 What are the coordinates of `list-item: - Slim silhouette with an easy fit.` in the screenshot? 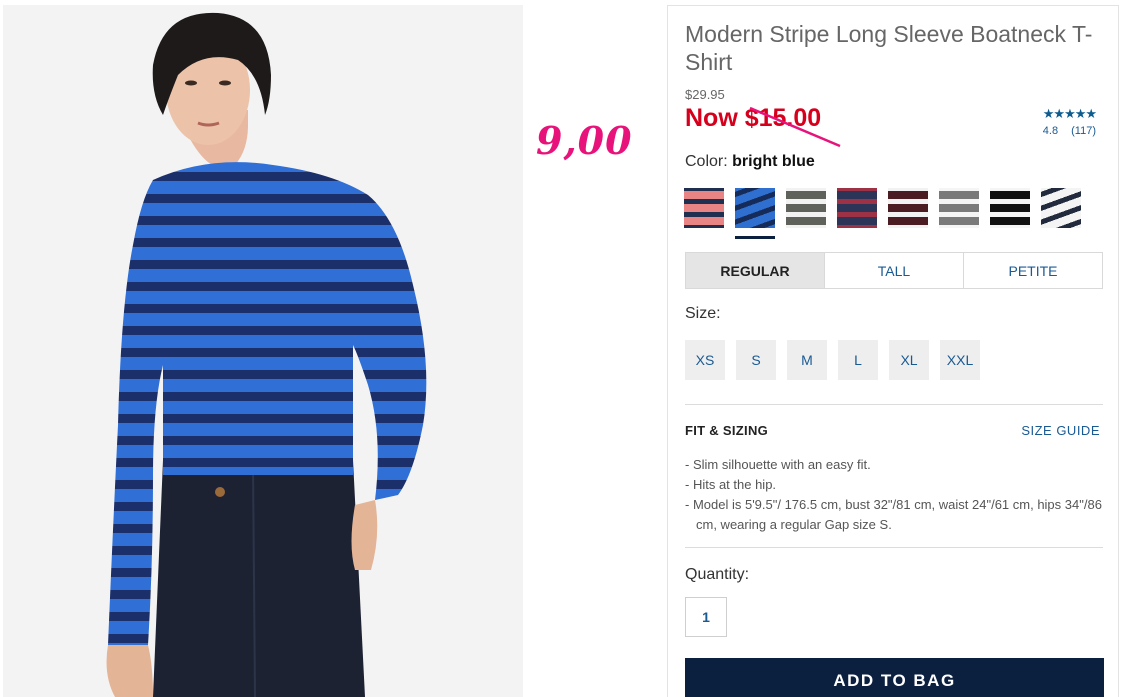 It's located at (778, 464).